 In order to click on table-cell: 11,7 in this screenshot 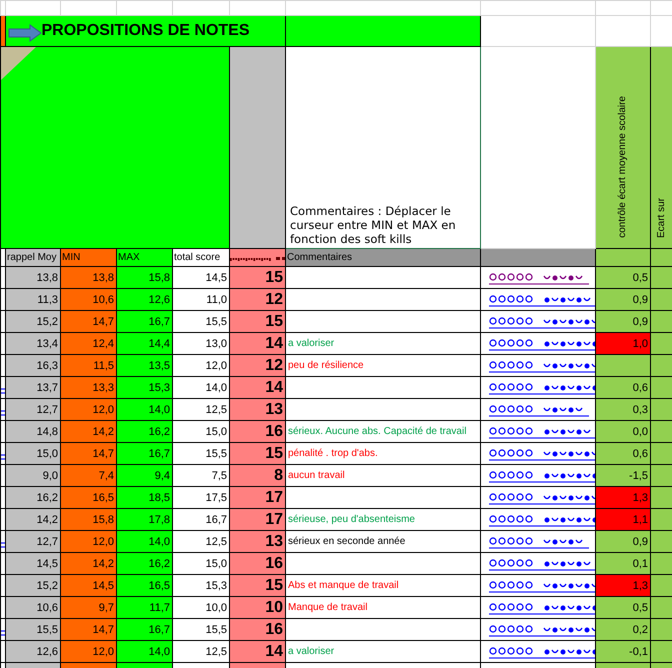, I will do `click(144, 607)`.